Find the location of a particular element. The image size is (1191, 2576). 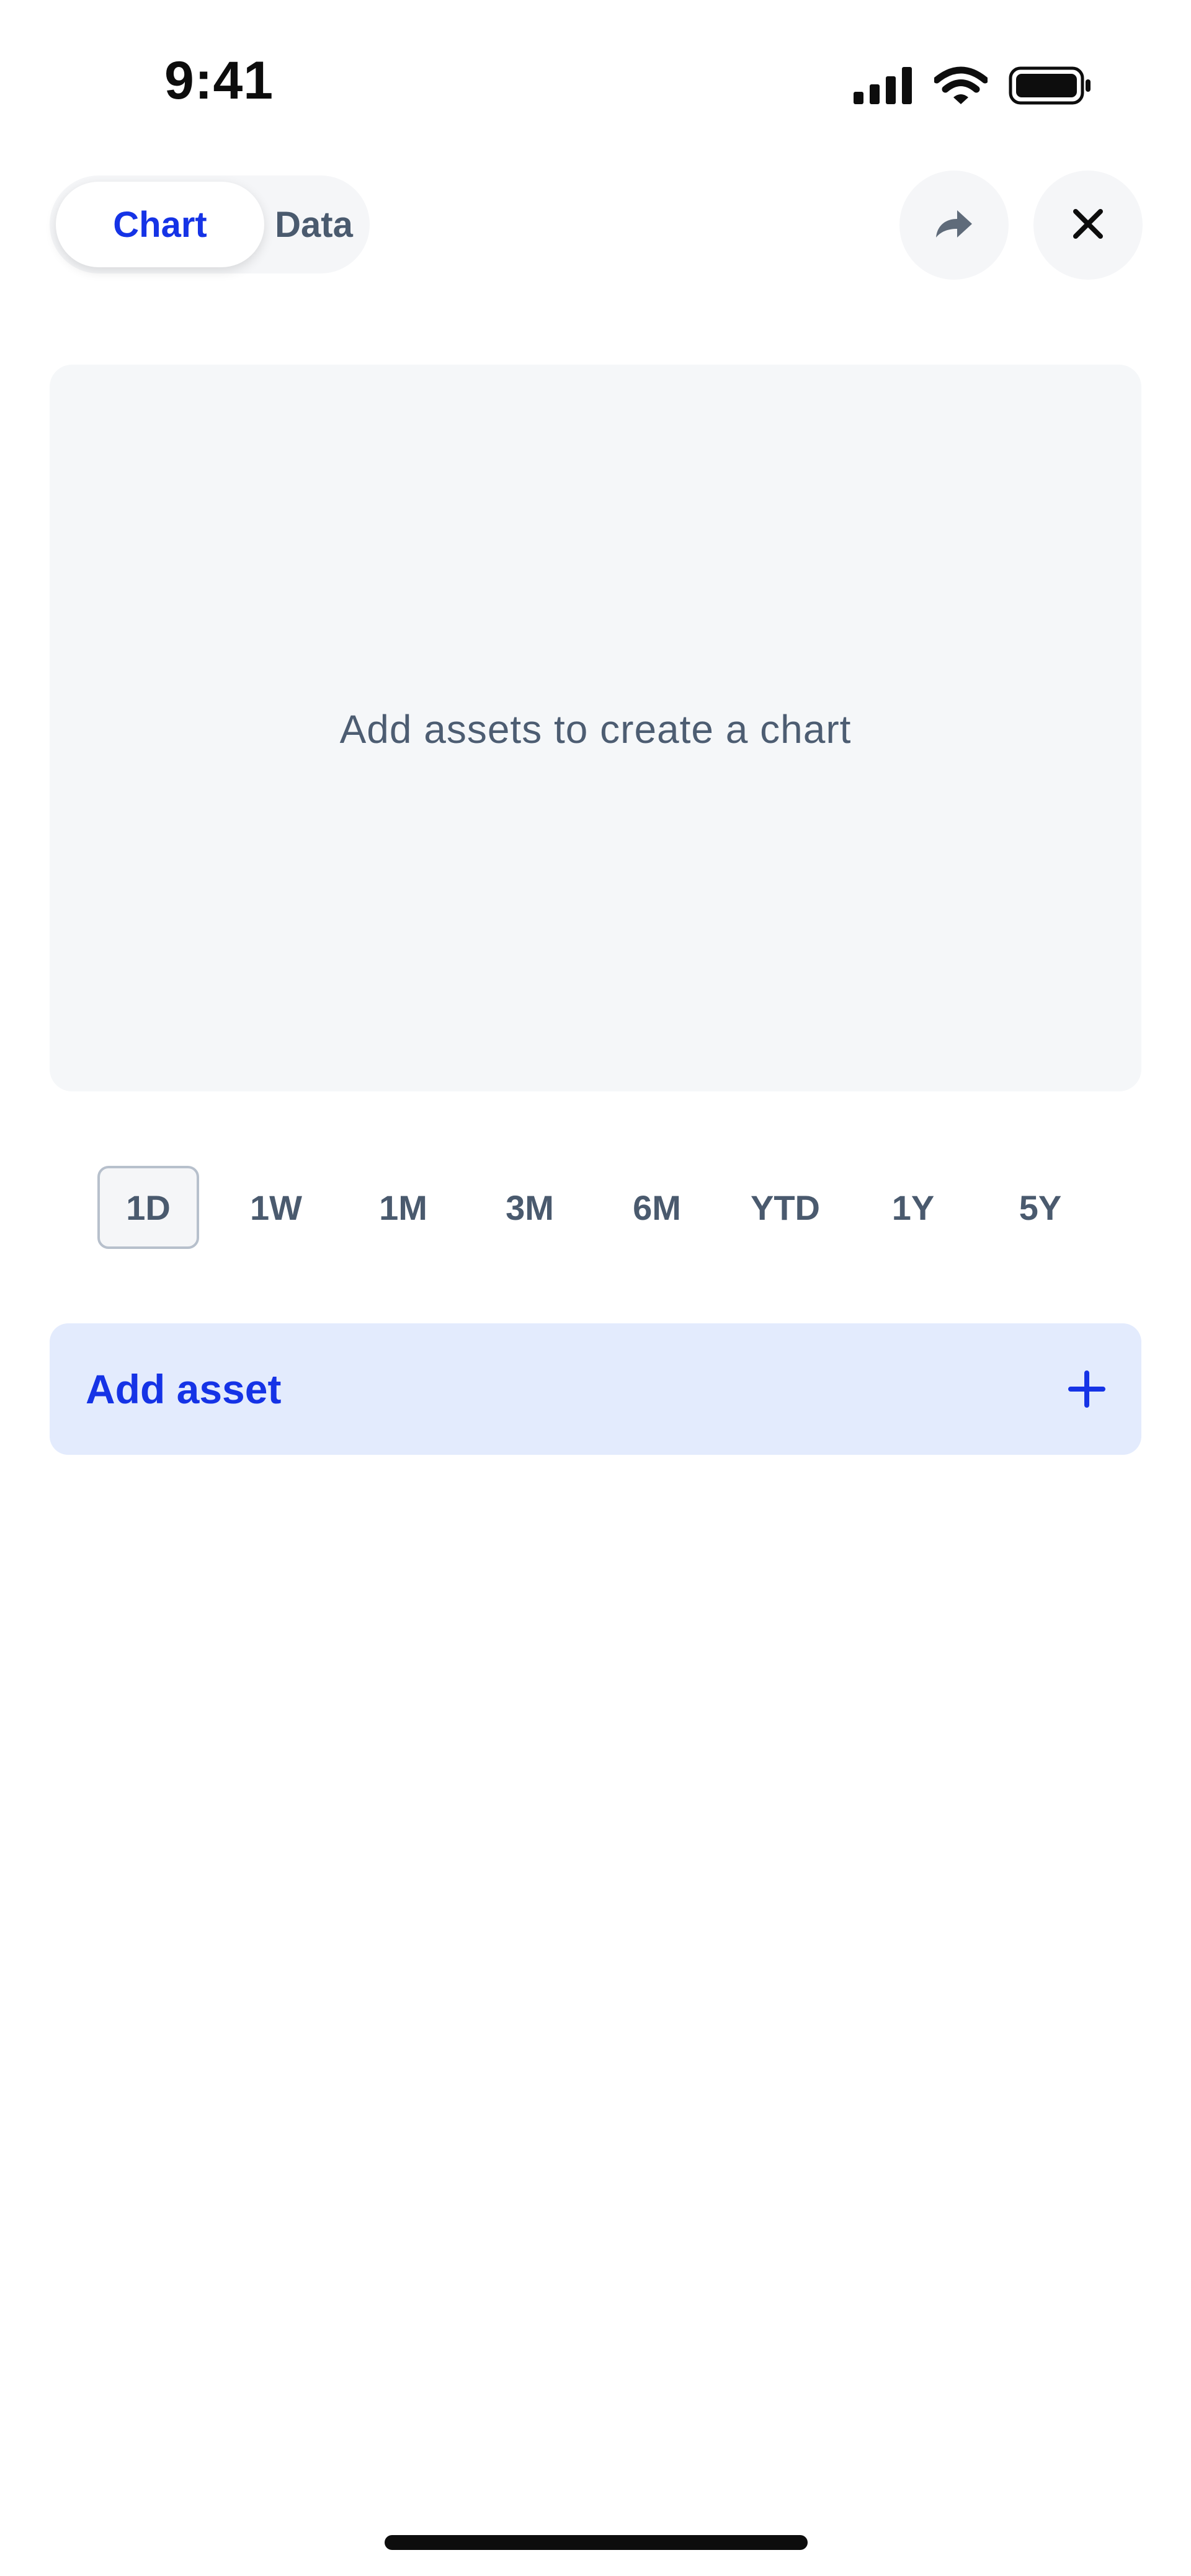

status-bar: 9:41 is located at coordinates (595, 71).